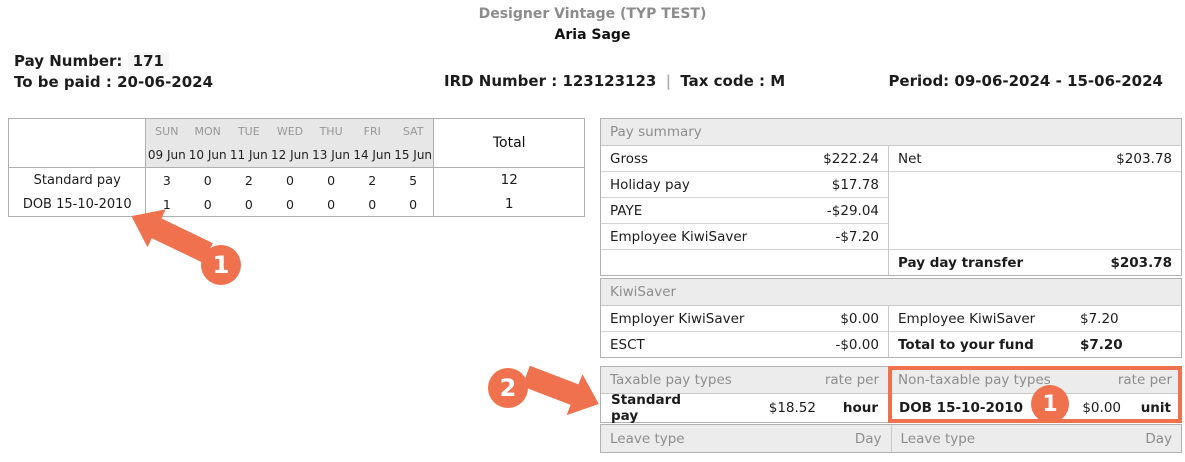  I want to click on pay-number-label: Pay Number:, so click(68, 61).